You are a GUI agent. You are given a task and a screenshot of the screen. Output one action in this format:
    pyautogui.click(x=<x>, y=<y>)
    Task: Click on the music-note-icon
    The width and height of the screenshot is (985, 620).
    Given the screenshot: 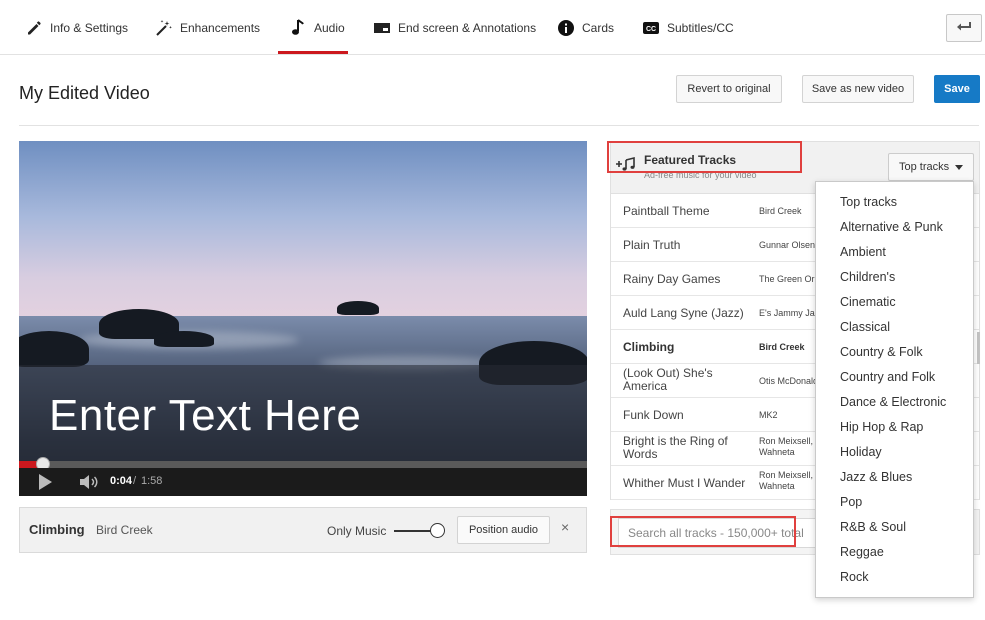 What is the action you would take?
    pyautogui.click(x=298, y=27)
    